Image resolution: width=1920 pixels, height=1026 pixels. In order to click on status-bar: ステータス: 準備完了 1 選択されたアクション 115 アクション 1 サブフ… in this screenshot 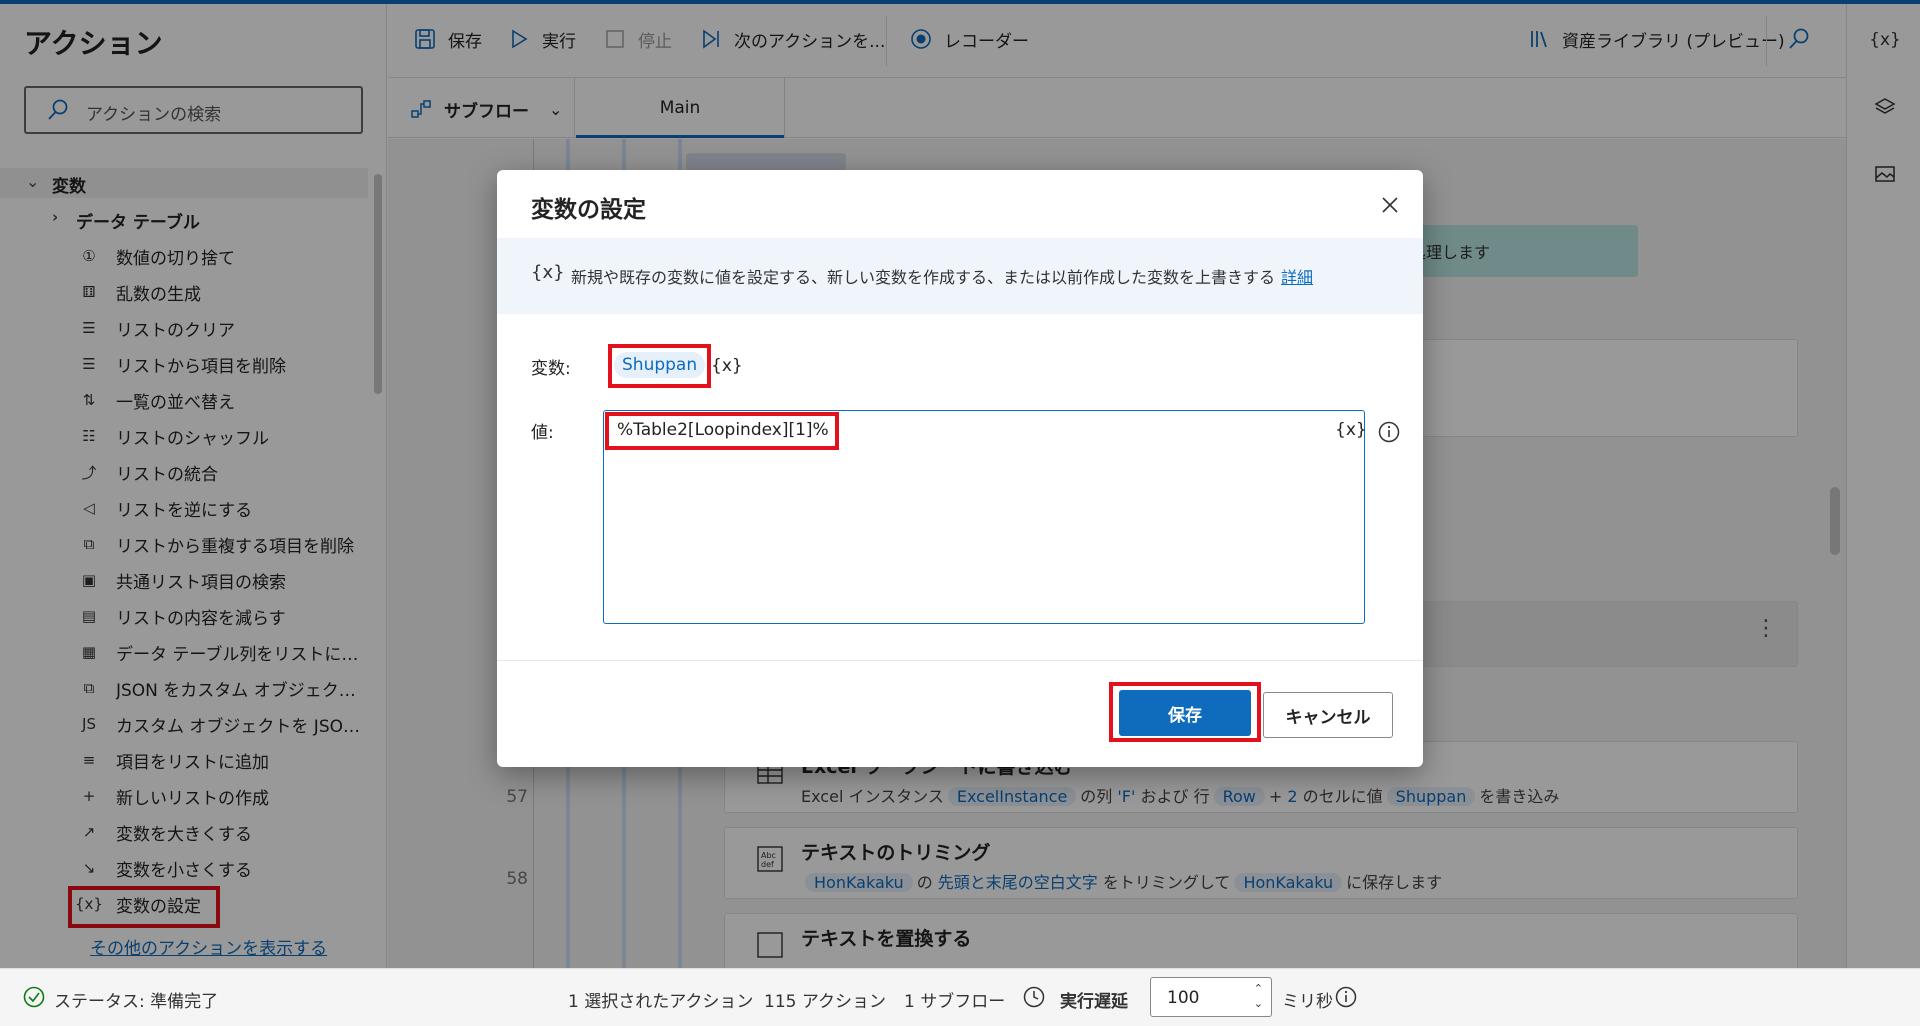, I will do `click(960, 997)`.